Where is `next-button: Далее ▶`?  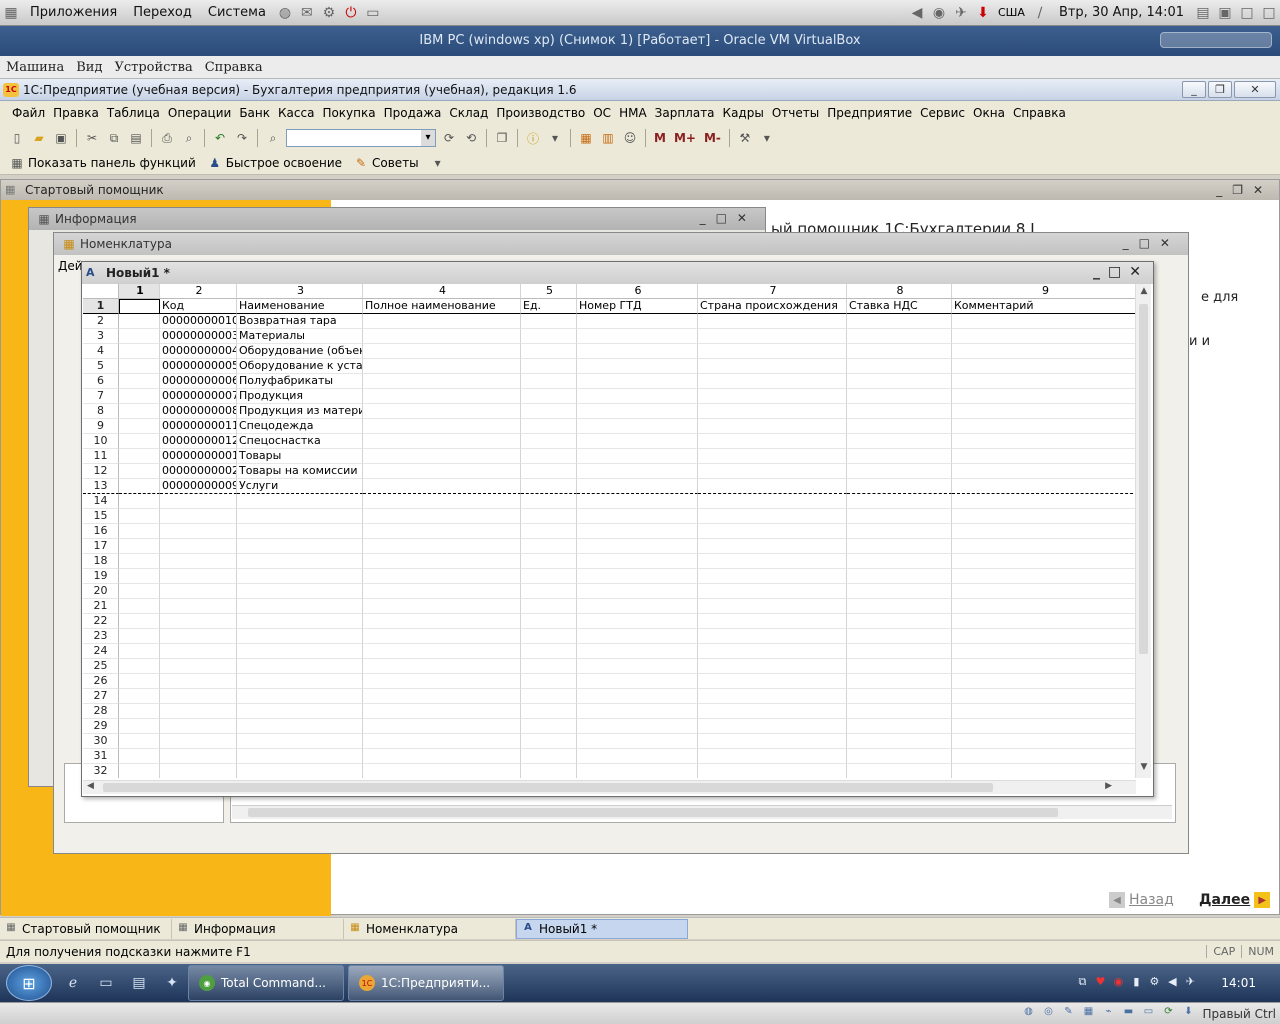 next-button: Далее ▶ is located at coordinates (1236, 900).